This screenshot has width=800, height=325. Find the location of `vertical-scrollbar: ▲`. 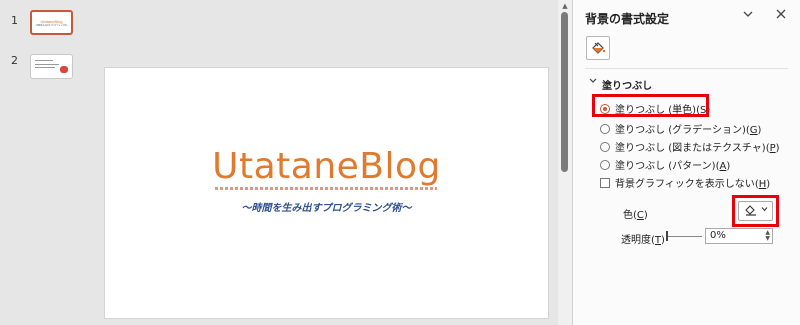

vertical-scrollbar: ▲ is located at coordinates (565, 162).